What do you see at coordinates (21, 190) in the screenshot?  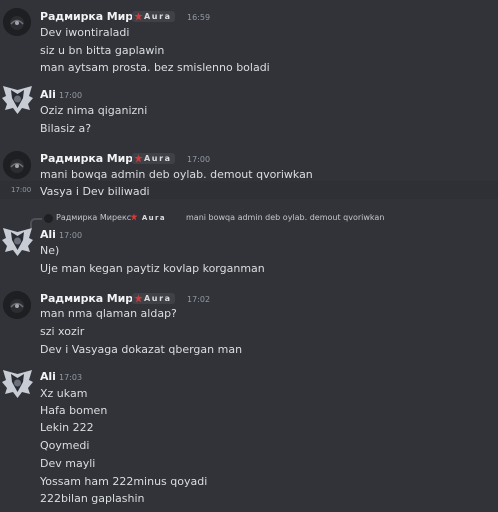 I see `hover-timestamp: 17:00` at bounding box center [21, 190].